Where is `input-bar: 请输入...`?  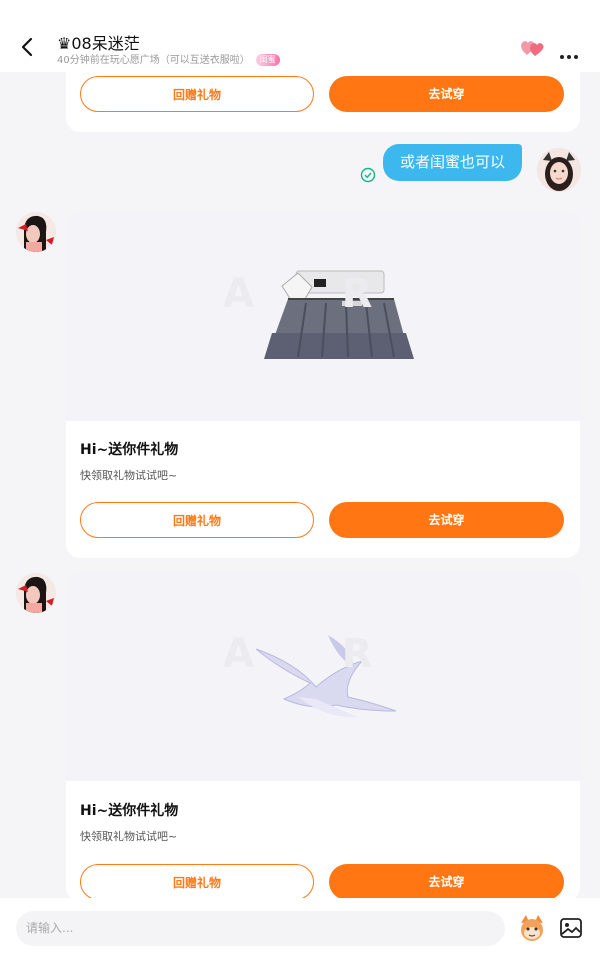
input-bar: 请输入... is located at coordinates (300, 929).